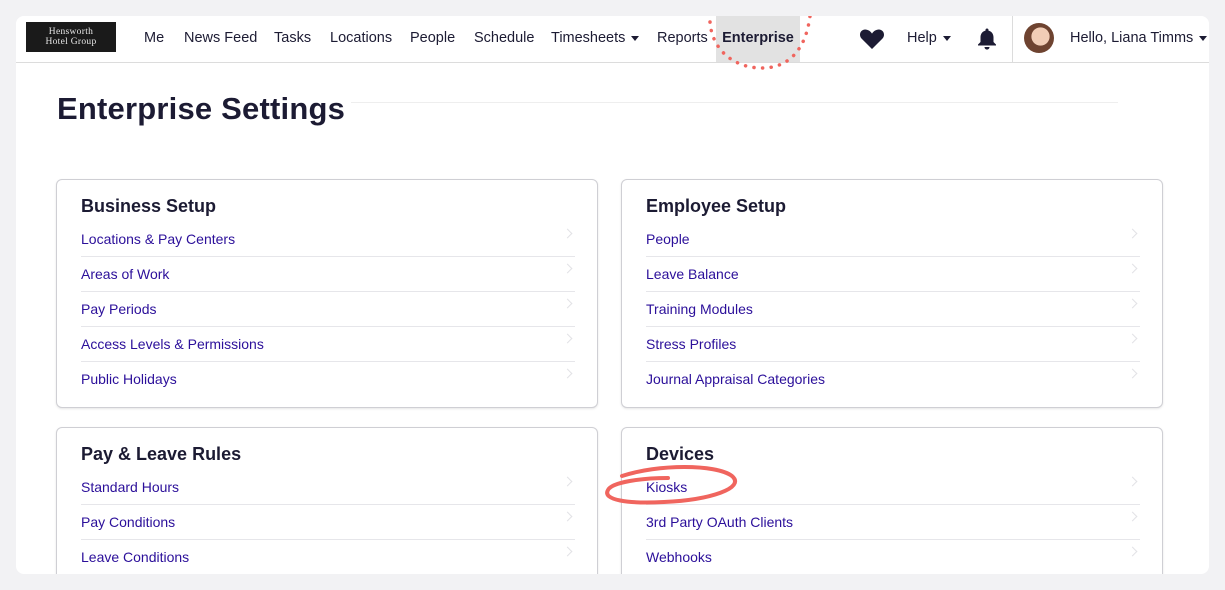 This screenshot has height=590, width=1225. I want to click on page-title: Enterprise Settings, so click(201, 108).